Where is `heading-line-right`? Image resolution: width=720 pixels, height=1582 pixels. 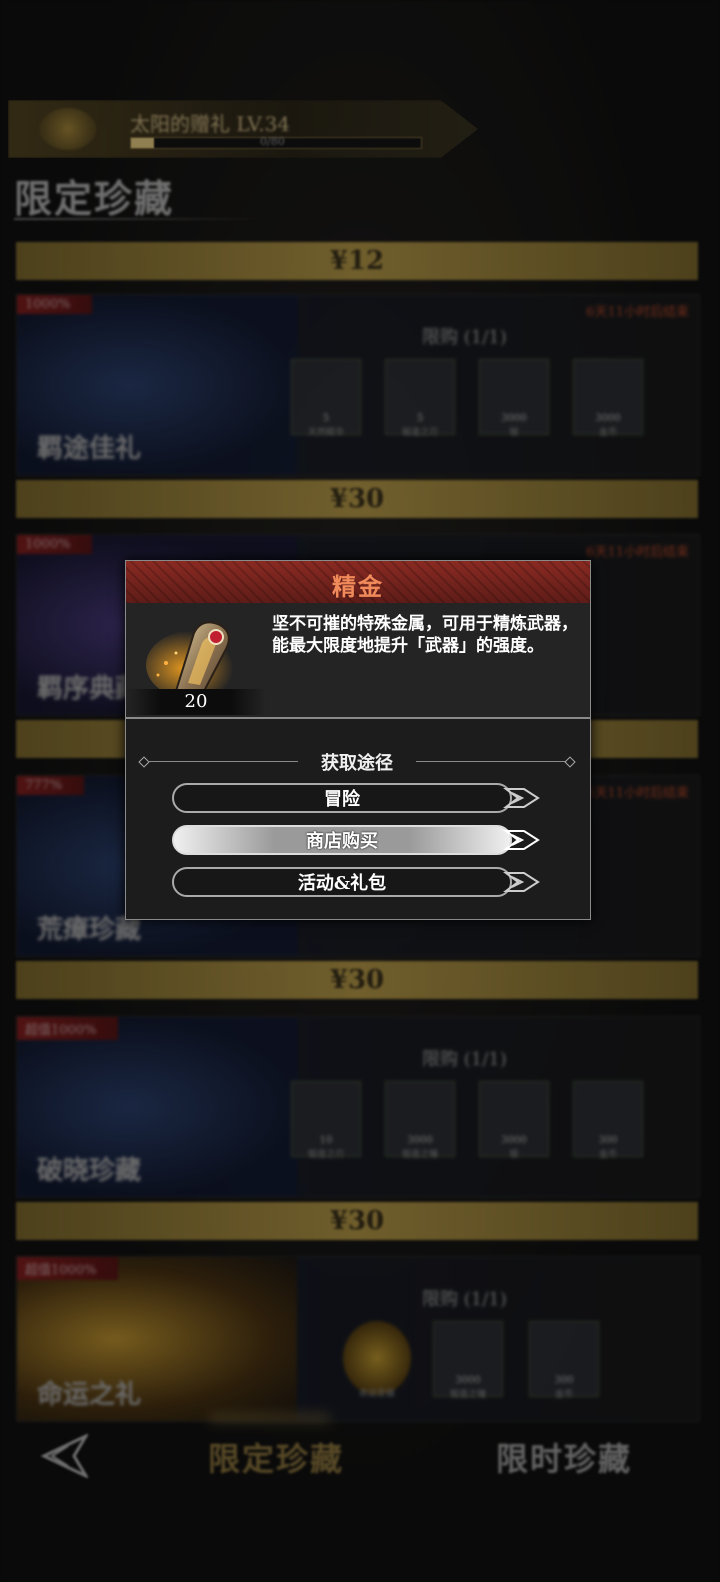 heading-line-right is located at coordinates (491, 761).